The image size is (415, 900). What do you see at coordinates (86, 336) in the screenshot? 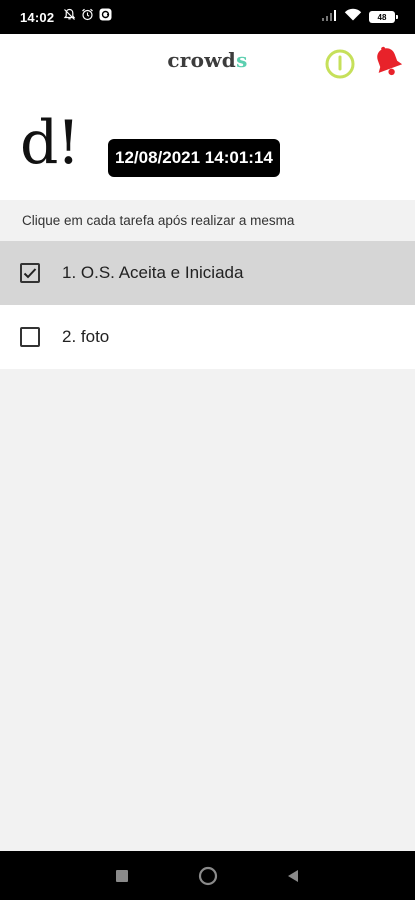
I see `task-label: 2. foto` at bounding box center [86, 336].